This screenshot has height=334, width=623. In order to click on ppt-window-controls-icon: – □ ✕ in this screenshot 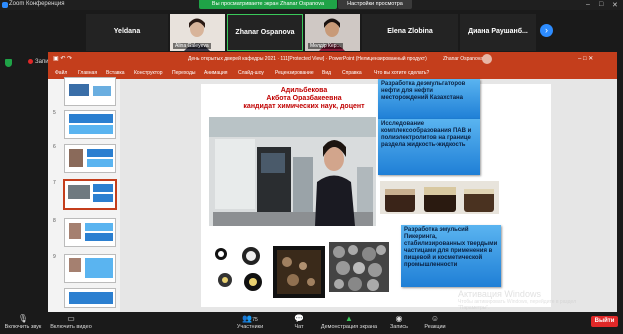, I will do `click(586, 59)`.